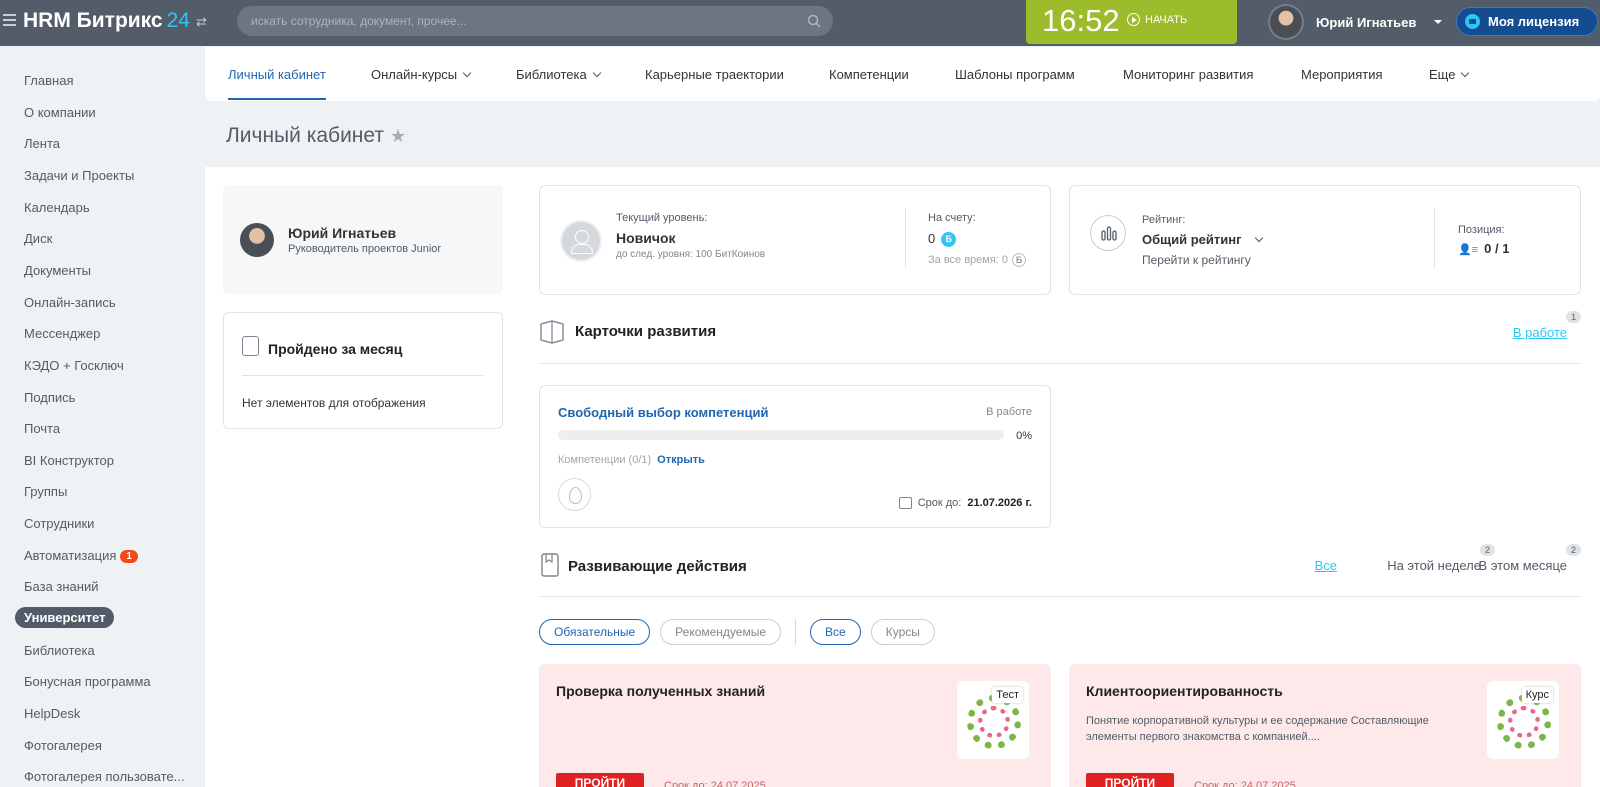 The width and height of the screenshot is (1600, 787). What do you see at coordinates (1202, 239) in the screenshot?
I see `rating-select: Общий рейтинг` at bounding box center [1202, 239].